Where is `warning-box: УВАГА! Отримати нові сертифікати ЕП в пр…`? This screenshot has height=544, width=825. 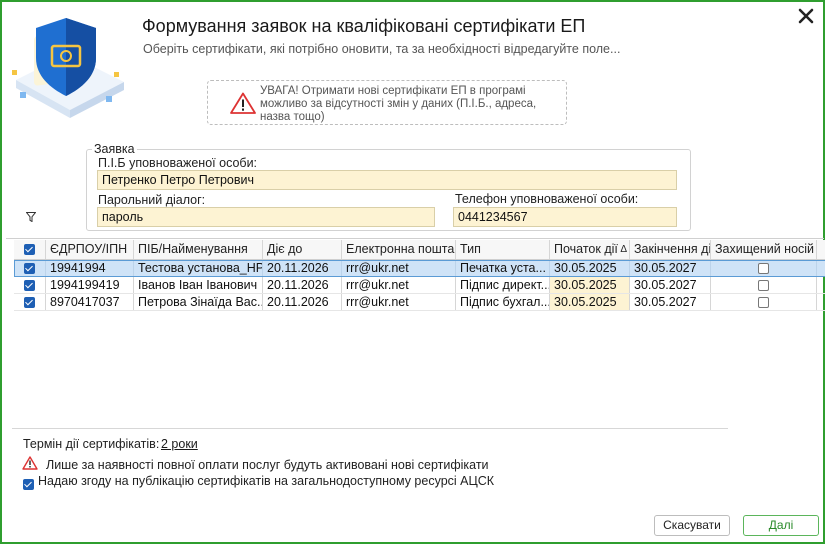 warning-box: УВАГА! Отримати нові сертифікати ЕП в пр… is located at coordinates (387, 102).